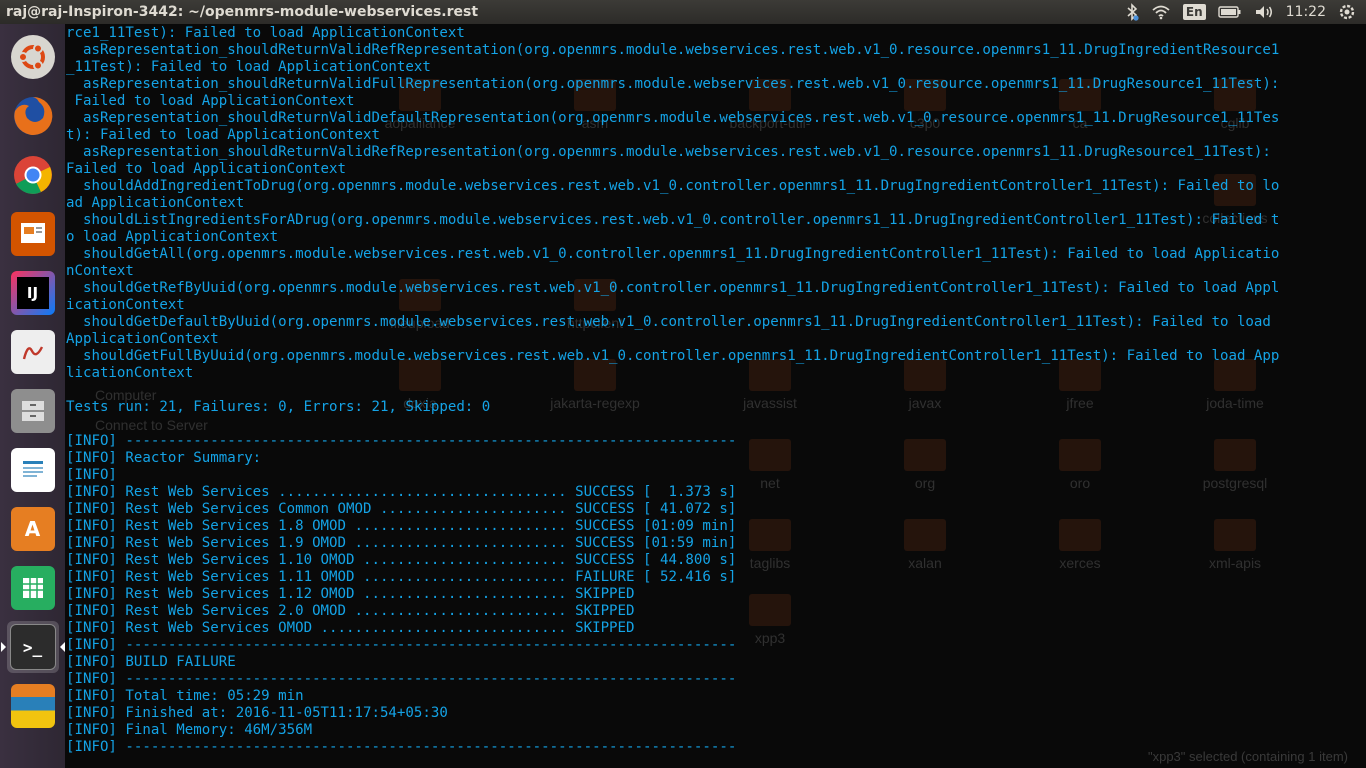 This screenshot has height=768, width=1366. I want to click on launcher-item-intellij: IJ, so click(33, 293).